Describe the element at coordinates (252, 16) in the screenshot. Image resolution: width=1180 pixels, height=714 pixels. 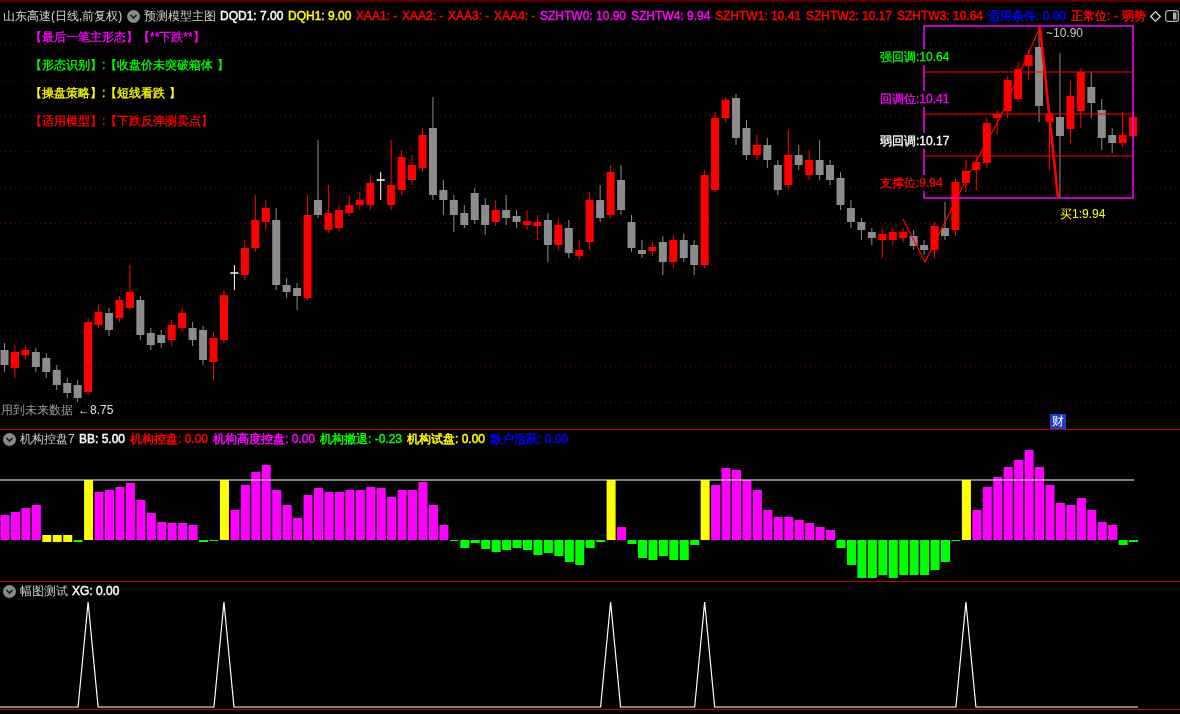
I see `indicator-value: DQD1: 7.00` at that location.